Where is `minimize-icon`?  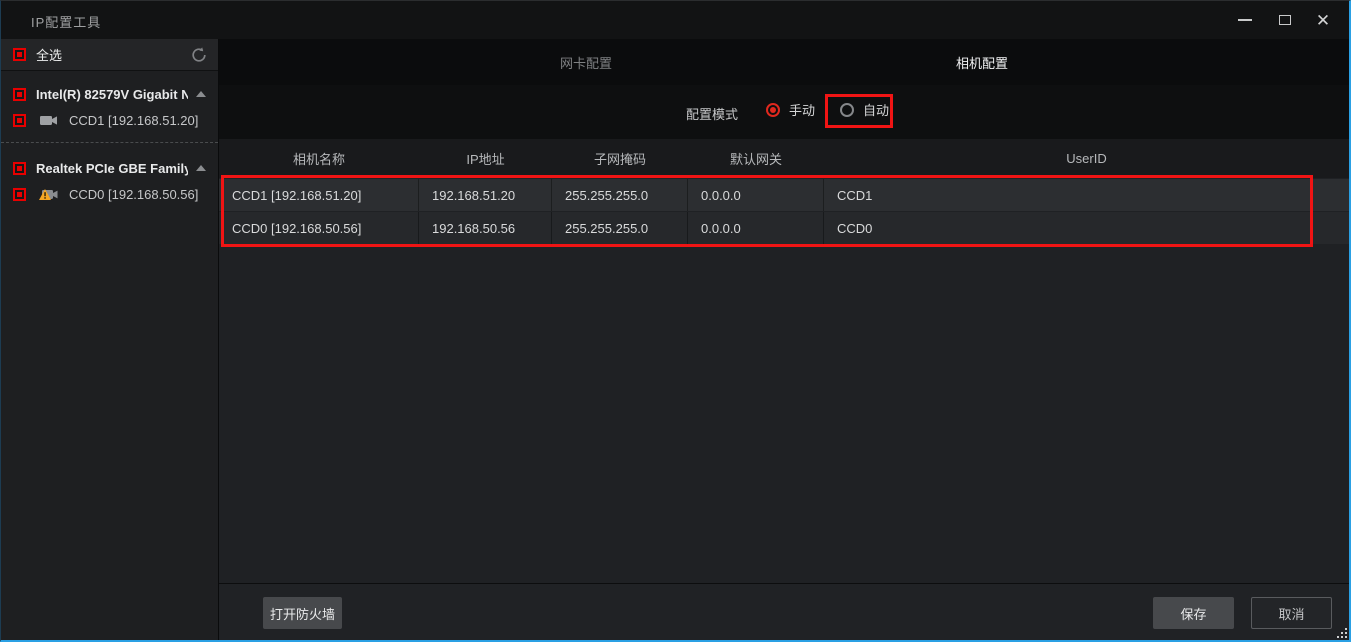
minimize-icon is located at coordinates (1245, 20).